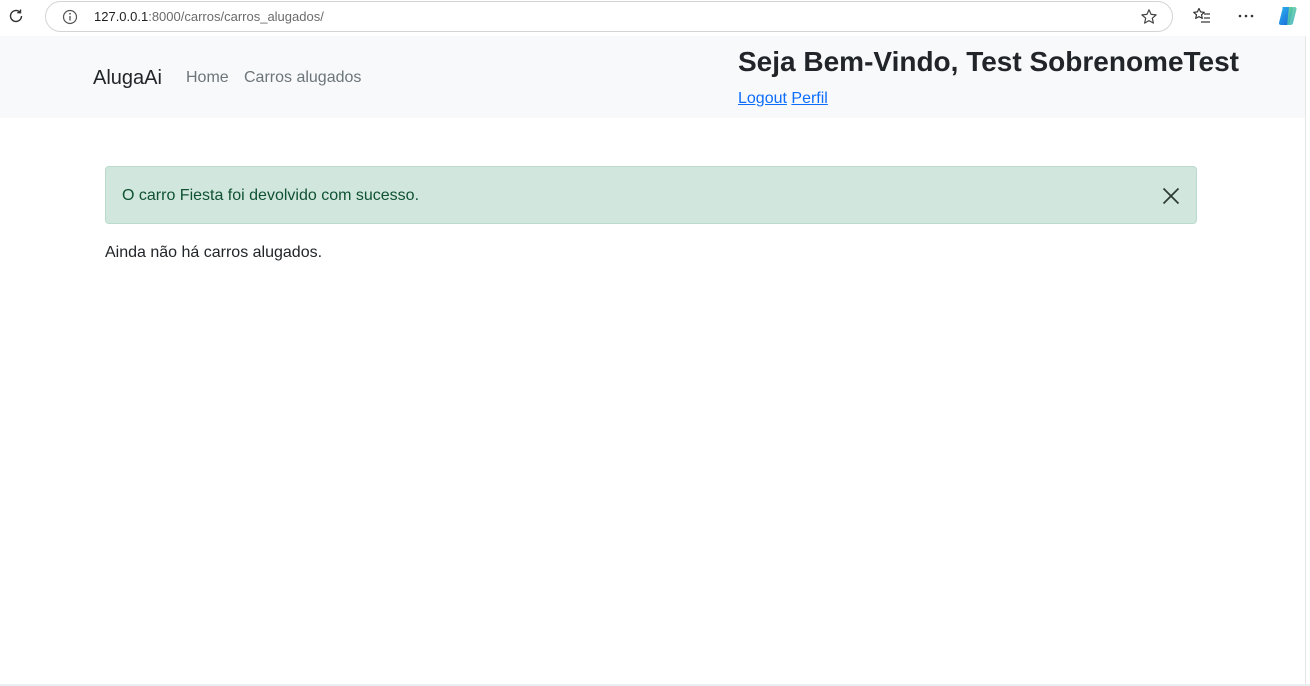  I want to click on welcome-heading: Seja Bem-Vindo, Test SobrenomeTest, so click(989, 61).